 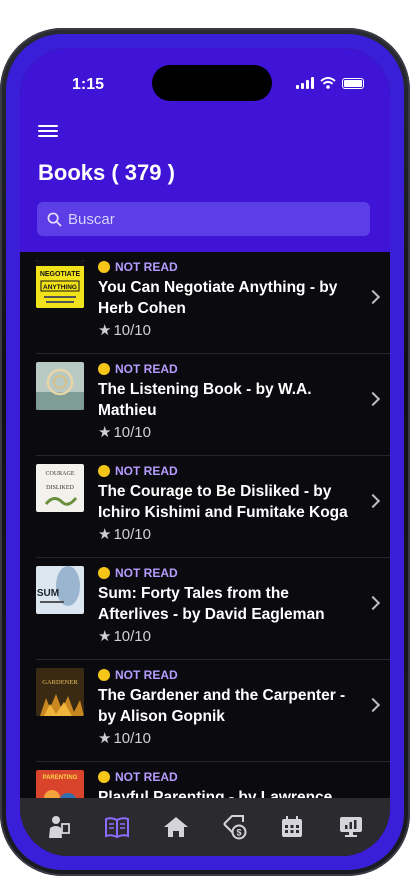 What do you see at coordinates (48, 131) in the screenshot?
I see `menu-button` at bounding box center [48, 131].